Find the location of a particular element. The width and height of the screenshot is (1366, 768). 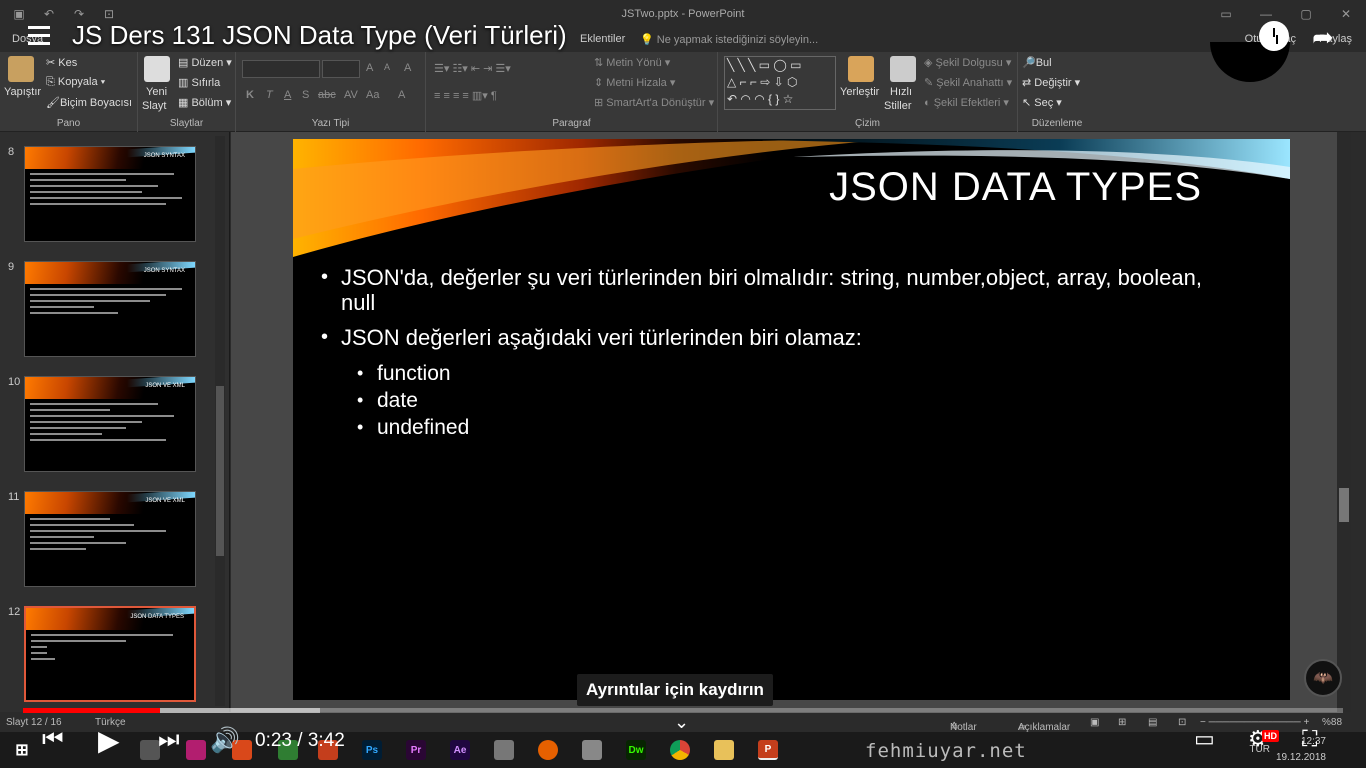

chevron-down-icon: ⌄ is located at coordinates (681, 722).